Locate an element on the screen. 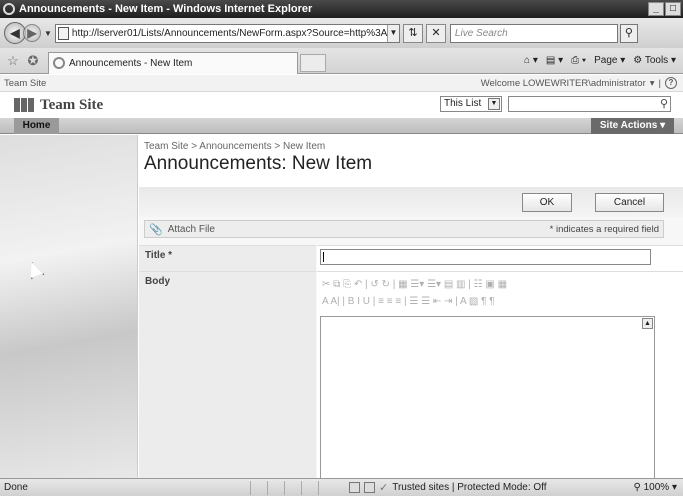 The image size is (683, 496). page-title: Announcements: New Item is located at coordinates (258, 163).